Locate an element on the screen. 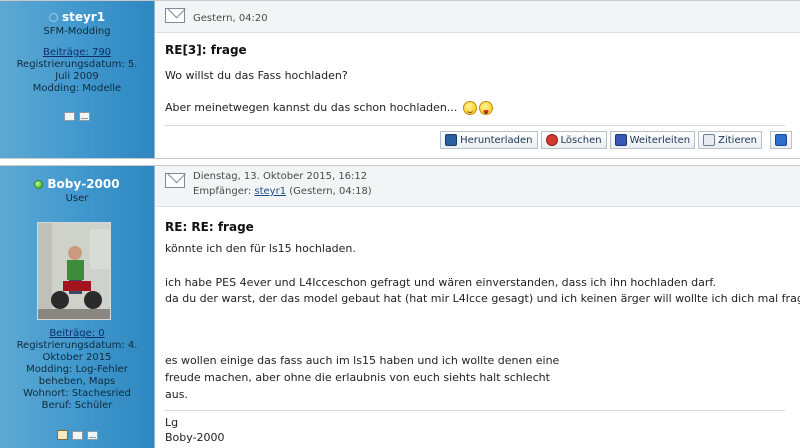 Image resolution: width=800 pixels, height=448 pixels. message-subject: RE: RE: frage is located at coordinates (209, 227).